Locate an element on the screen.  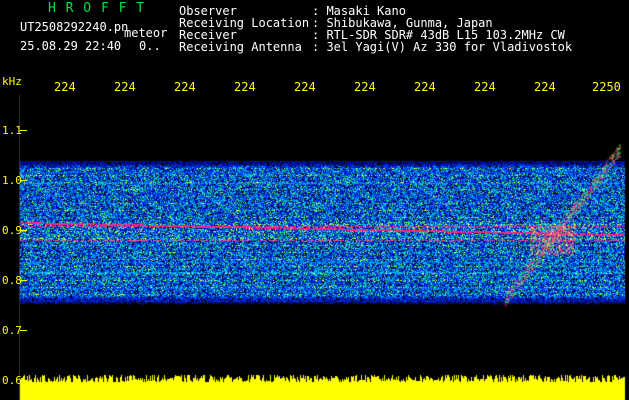
datetime-label: 25.08.29 22:40 is located at coordinates (71, 46).